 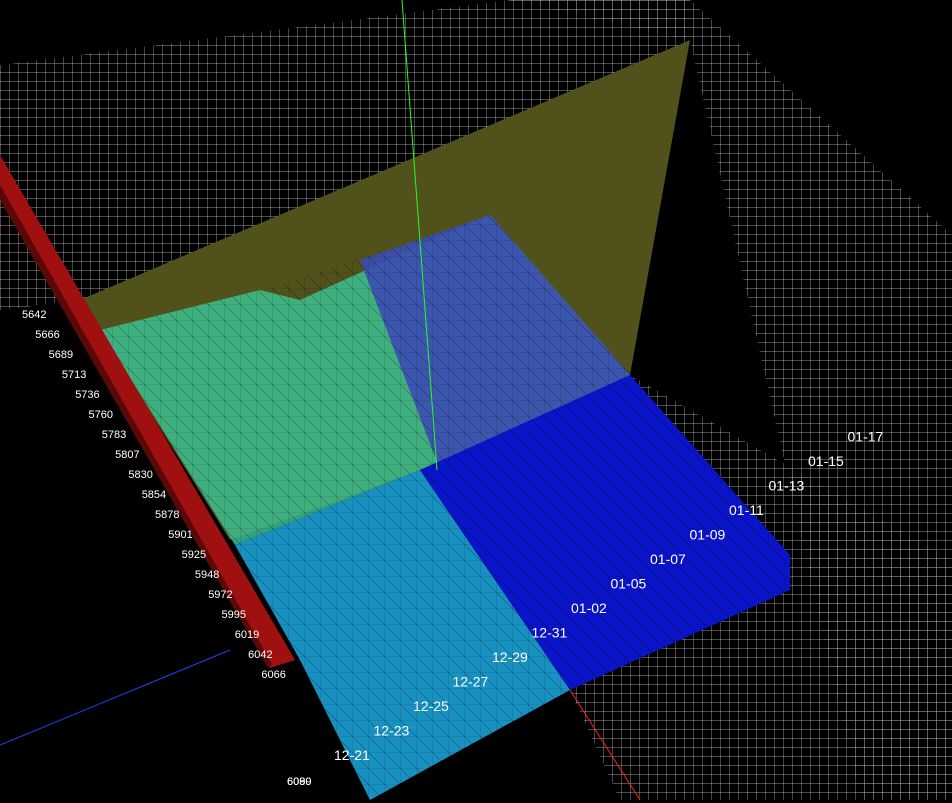 I want to click on date-tick-label: 12-21, so click(x=352, y=755).